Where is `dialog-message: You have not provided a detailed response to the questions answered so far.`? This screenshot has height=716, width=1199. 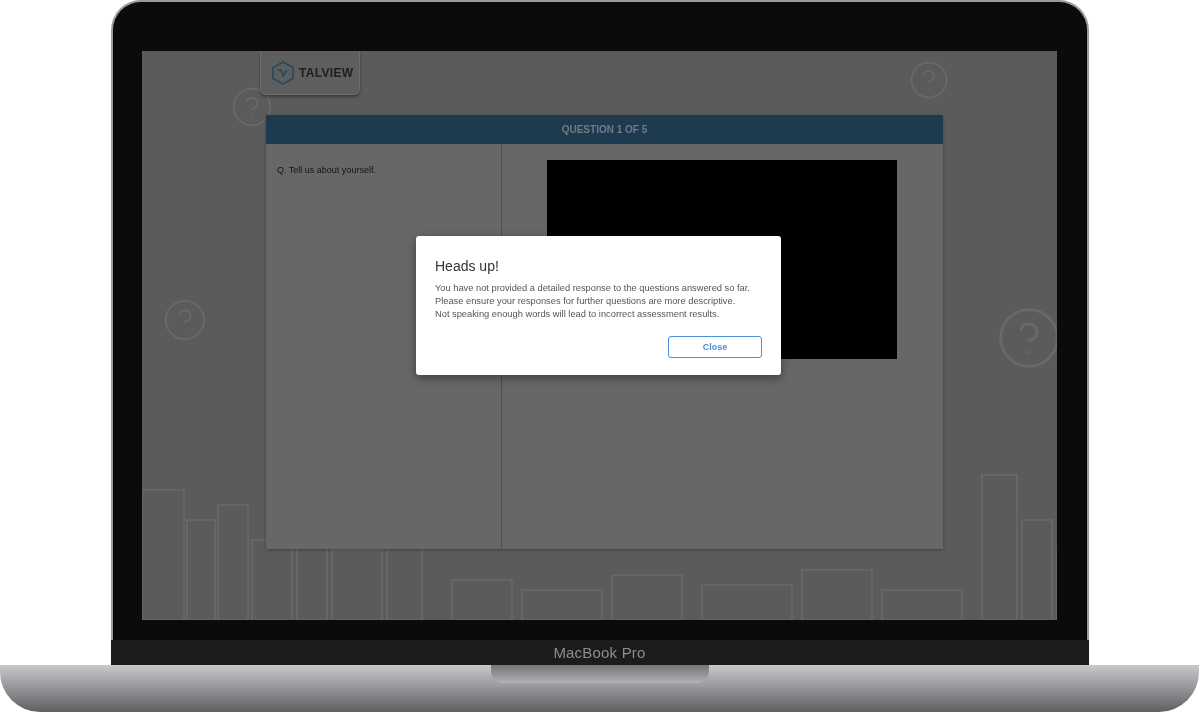 dialog-message: You have not provided a detailed response to the questions answered so far. is located at coordinates (593, 288).